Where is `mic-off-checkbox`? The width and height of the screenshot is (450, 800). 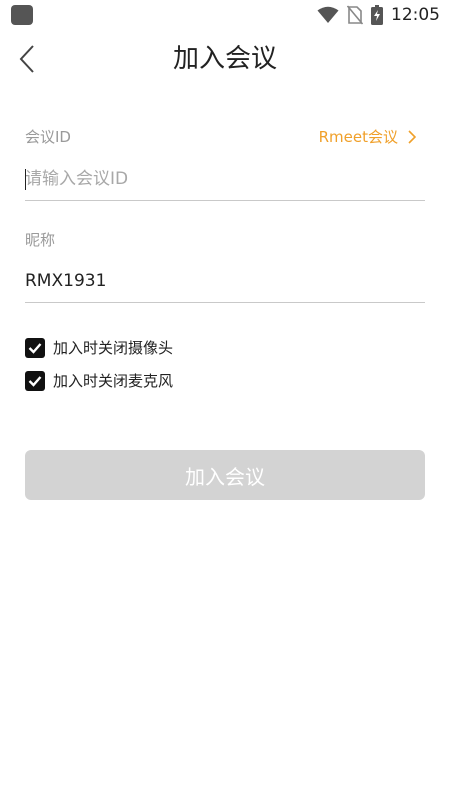 mic-off-checkbox is located at coordinates (35, 380).